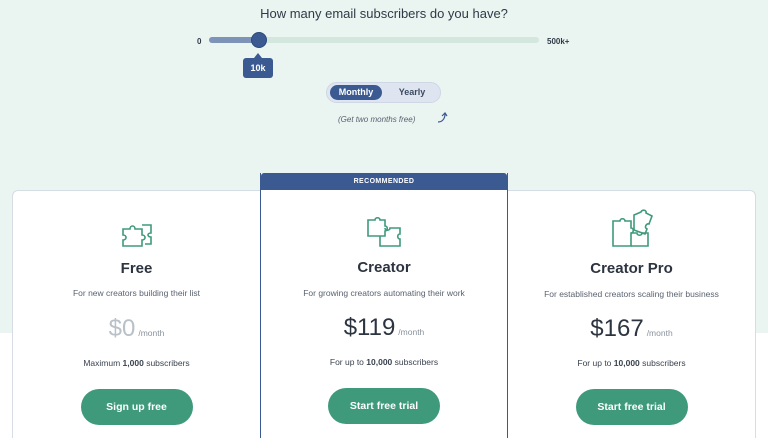 The height and width of the screenshot is (438, 768). Describe the element at coordinates (103, 363) in the screenshot. I see `limit-prefix: Maximum` at that location.